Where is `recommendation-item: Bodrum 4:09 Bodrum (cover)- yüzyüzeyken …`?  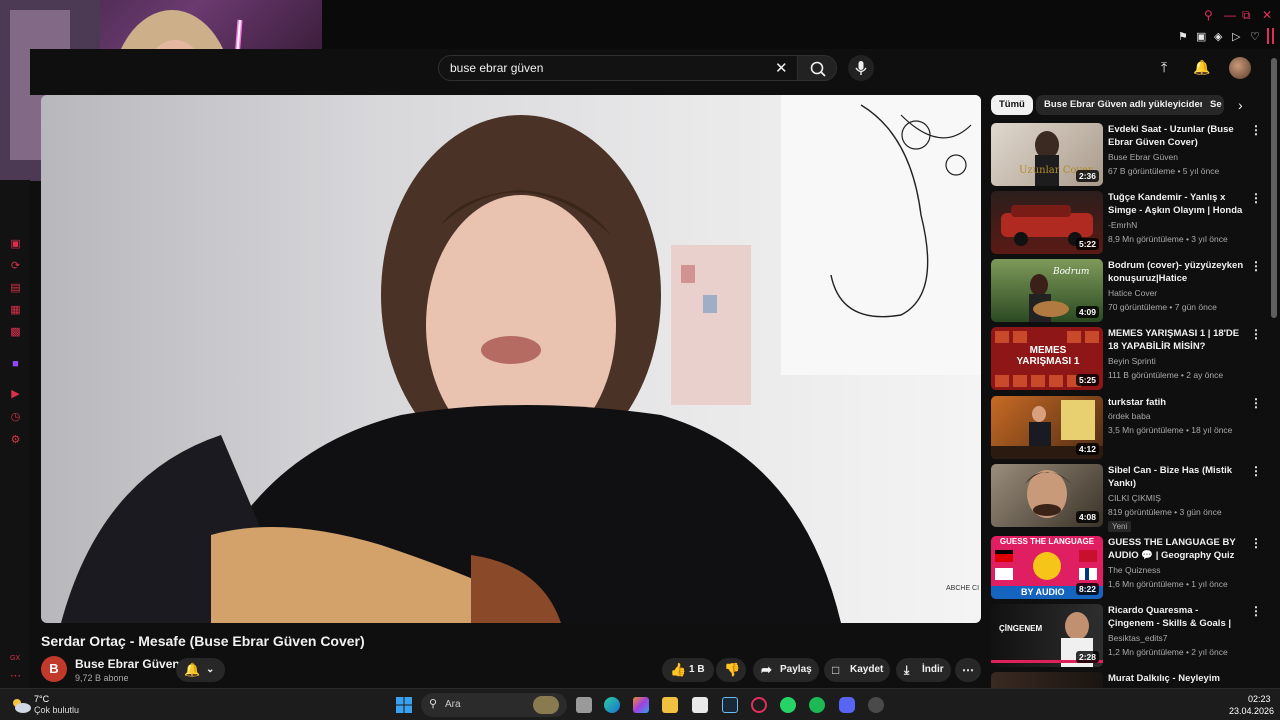 recommendation-item: Bodrum 4:09 Bodrum (cover)- yüzyüzeyken … is located at coordinates (1126, 291).